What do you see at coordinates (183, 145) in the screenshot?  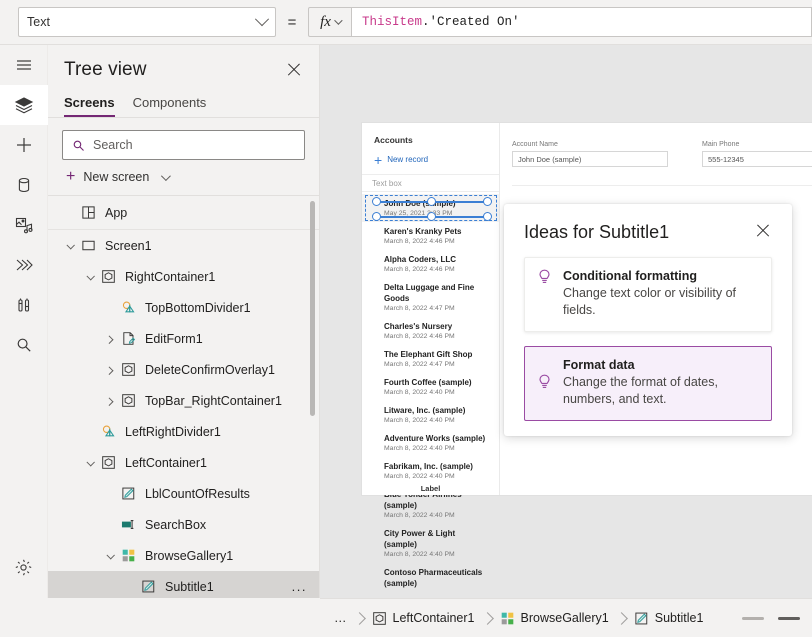 I see `search-input: Search` at bounding box center [183, 145].